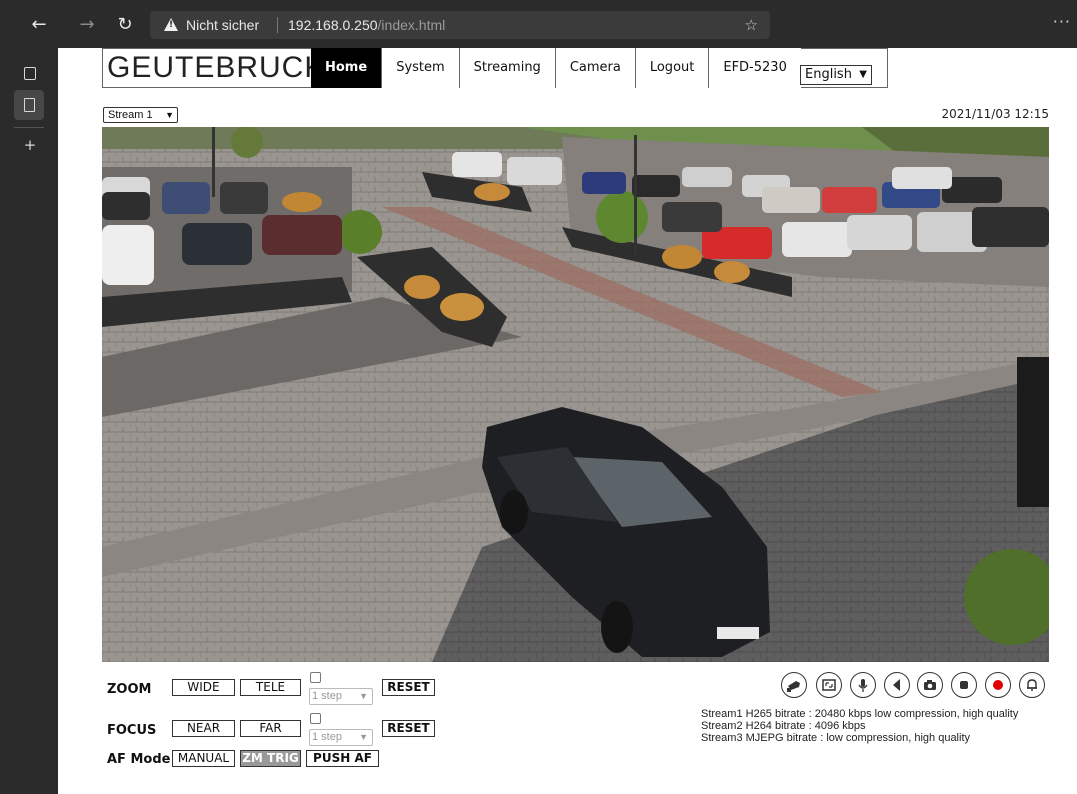  What do you see at coordinates (315, 677) in the screenshot?
I see `zoom-step-checkbox` at bounding box center [315, 677].